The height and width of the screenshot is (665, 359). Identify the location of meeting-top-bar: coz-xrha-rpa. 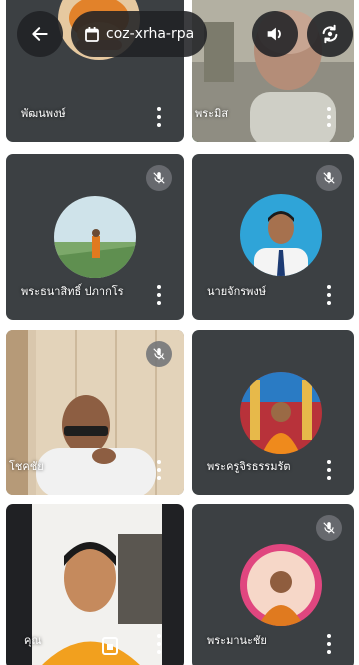
(179, 35).